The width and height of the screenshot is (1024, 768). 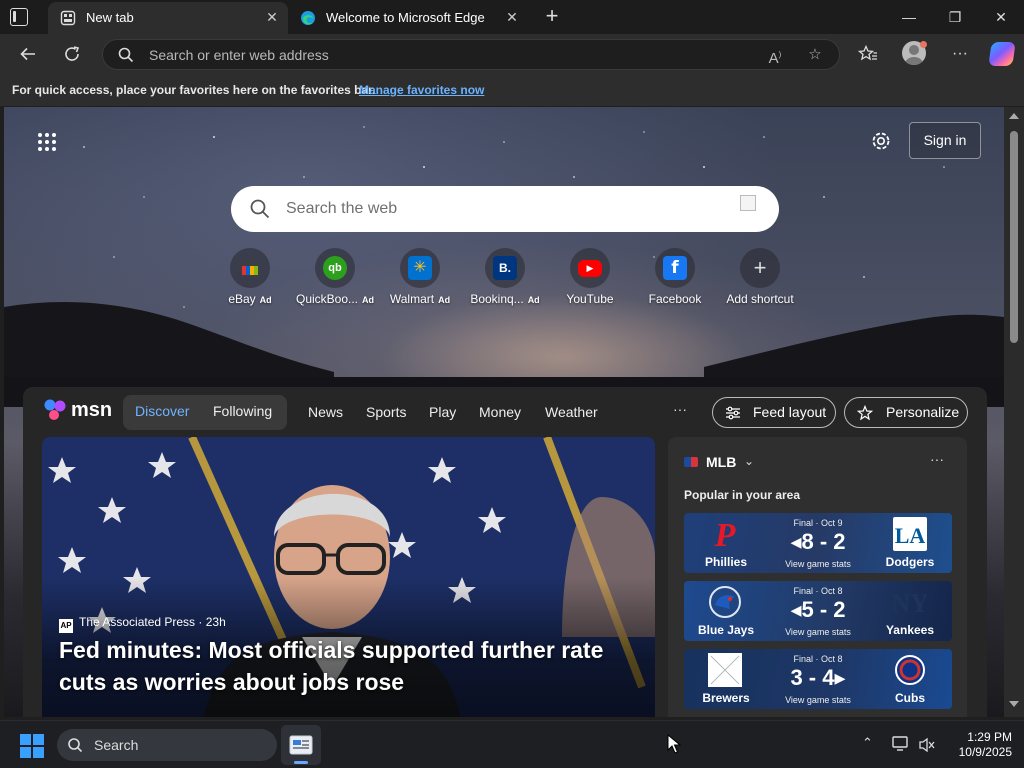 I want to click on shortcut-tile, so click(x=250, y=268).